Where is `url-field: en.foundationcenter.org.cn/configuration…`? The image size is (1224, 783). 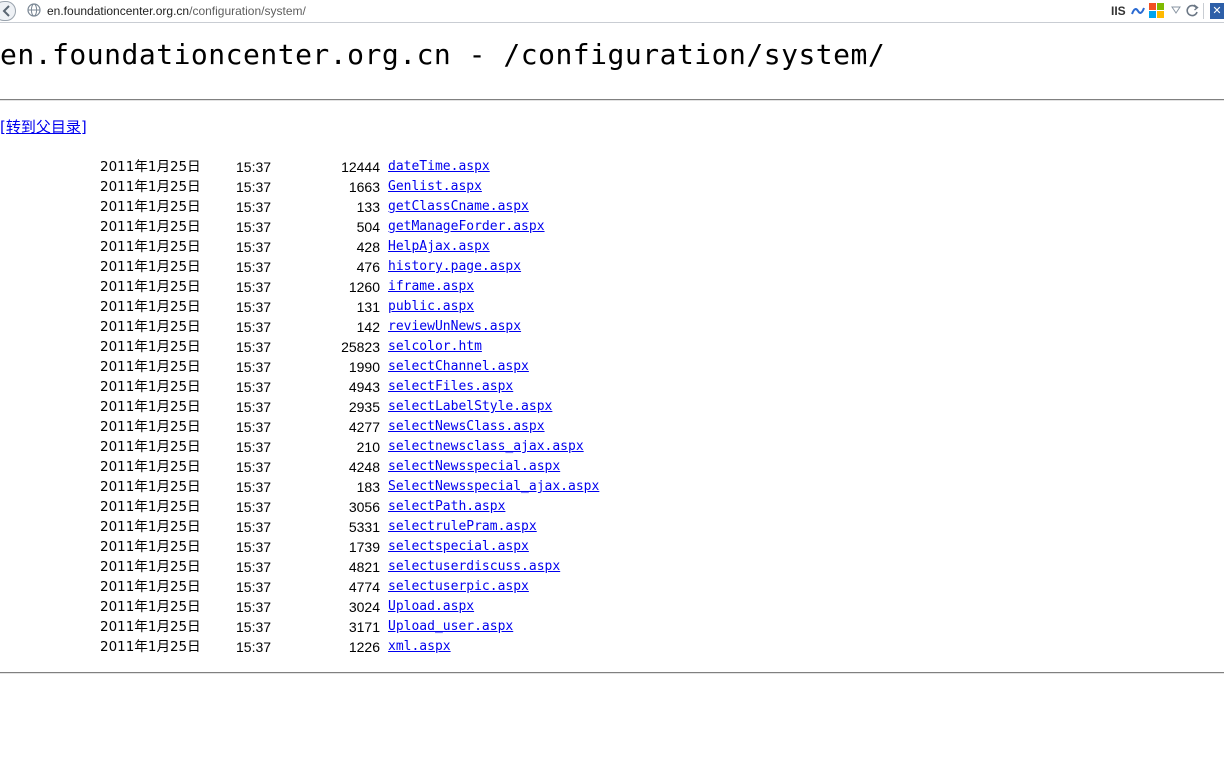
url-field: en.foundationcenter.org.cn/configuration… is located at coordinates (176, 11).